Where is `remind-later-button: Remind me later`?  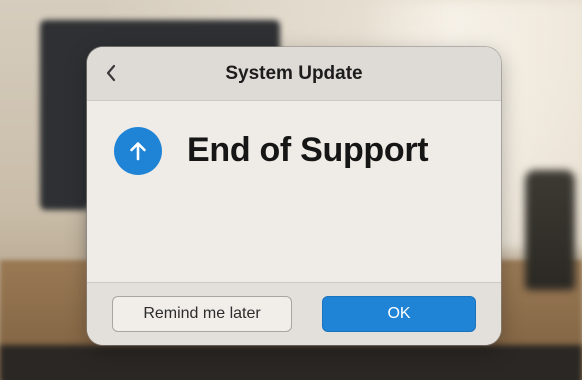
remind-later-button: Remind me later is located at coordinates (202, 314).